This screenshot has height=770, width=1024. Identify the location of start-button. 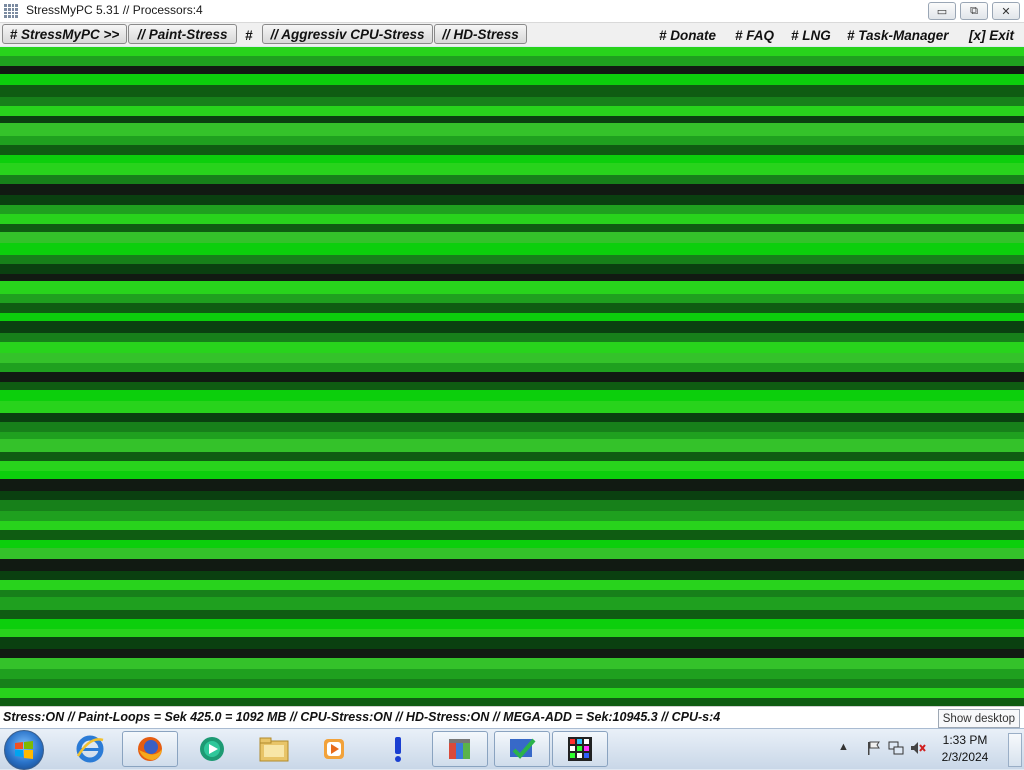
(24, 750).